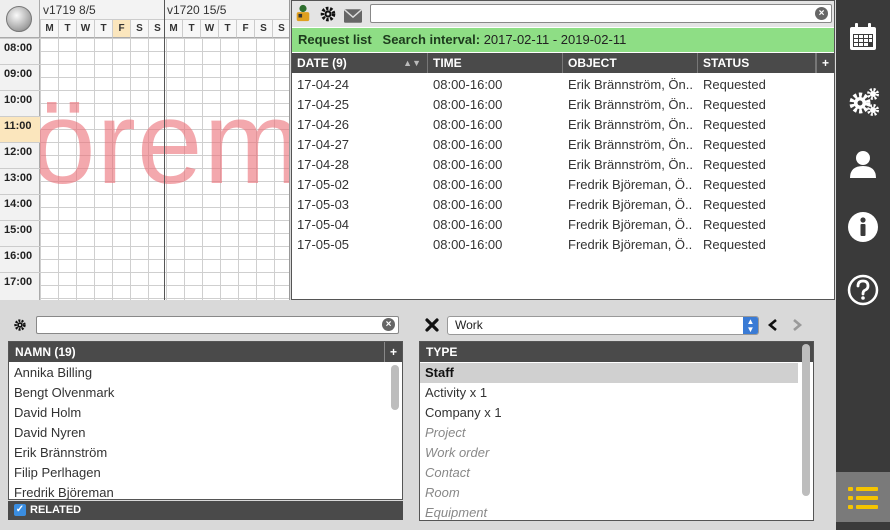  I want to click on list-item: Equipment, so click(609, 511).